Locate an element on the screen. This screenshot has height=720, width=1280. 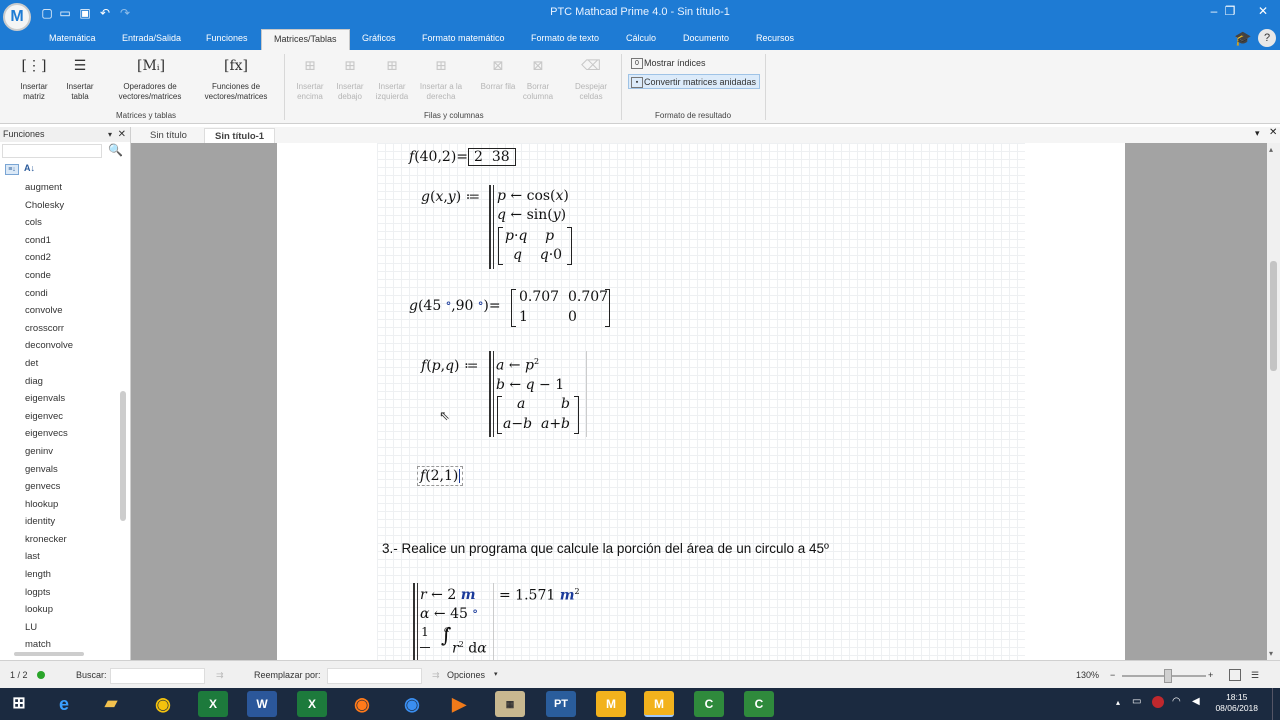
list-item: LU is located at coordinates (59, 628).